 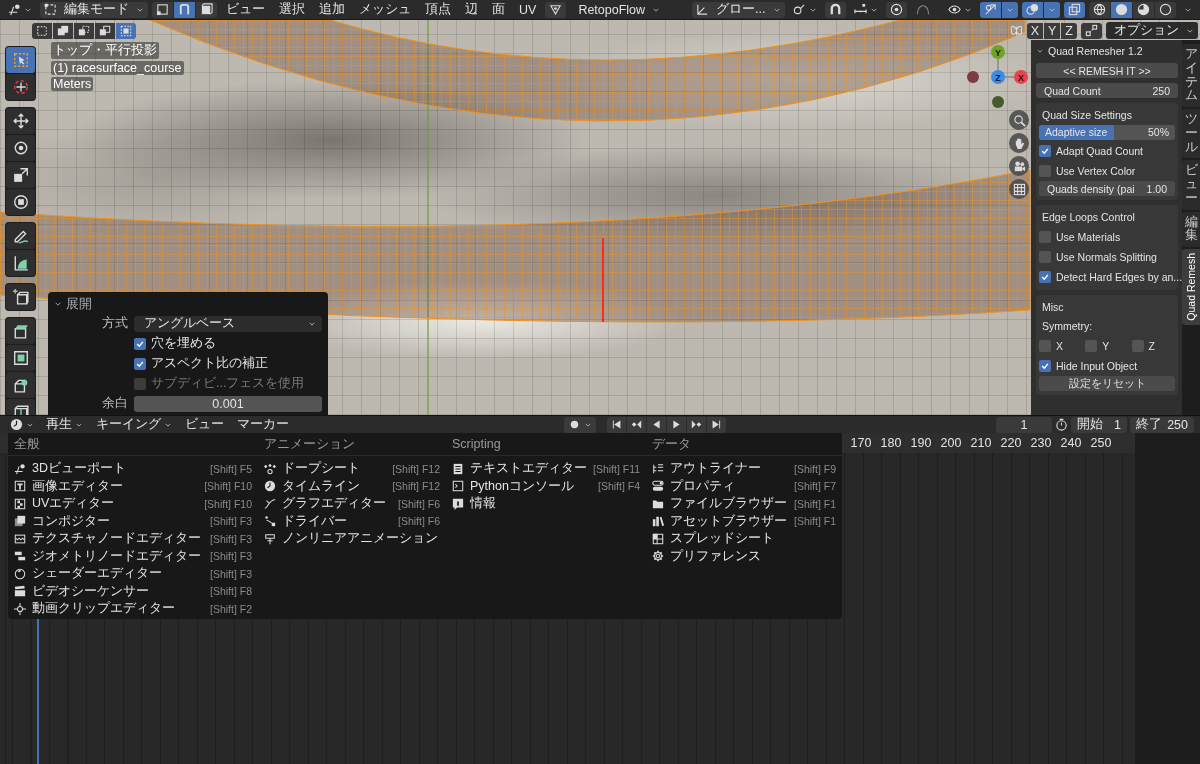 I want to click on sidebar-tab: ツール, so click(x=1191, y=134).